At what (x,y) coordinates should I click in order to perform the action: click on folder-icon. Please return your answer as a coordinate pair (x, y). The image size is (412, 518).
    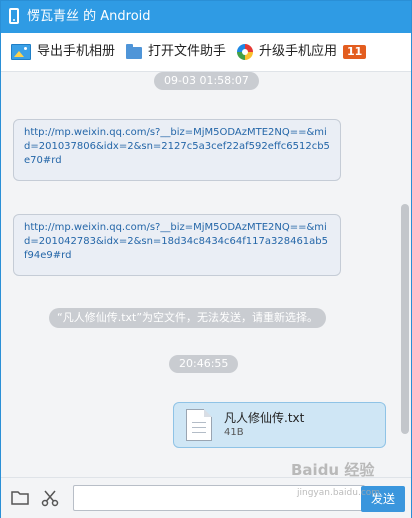
    Looking at the image, I should click on (134, 51).